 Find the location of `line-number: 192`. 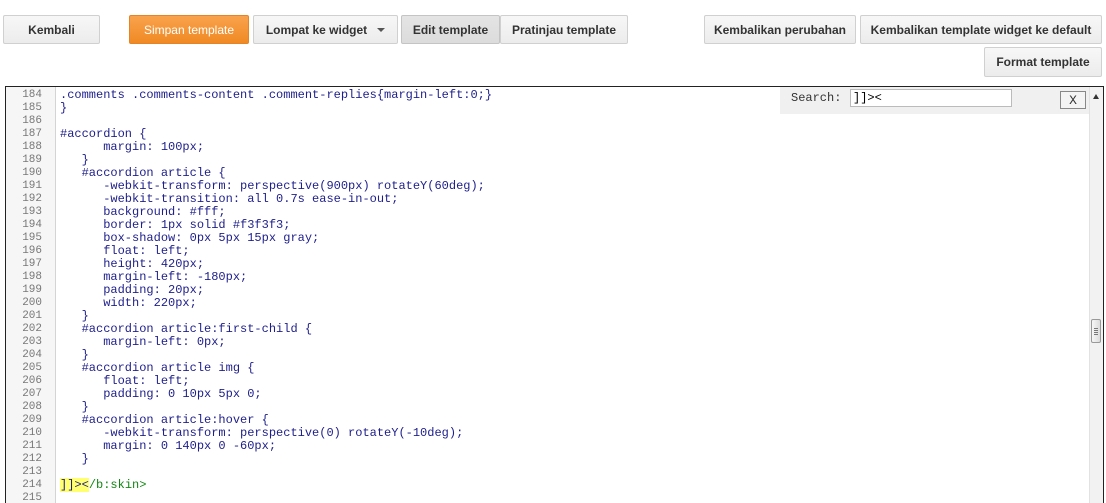

line-number: 192 is located at coordinates (32, 199).